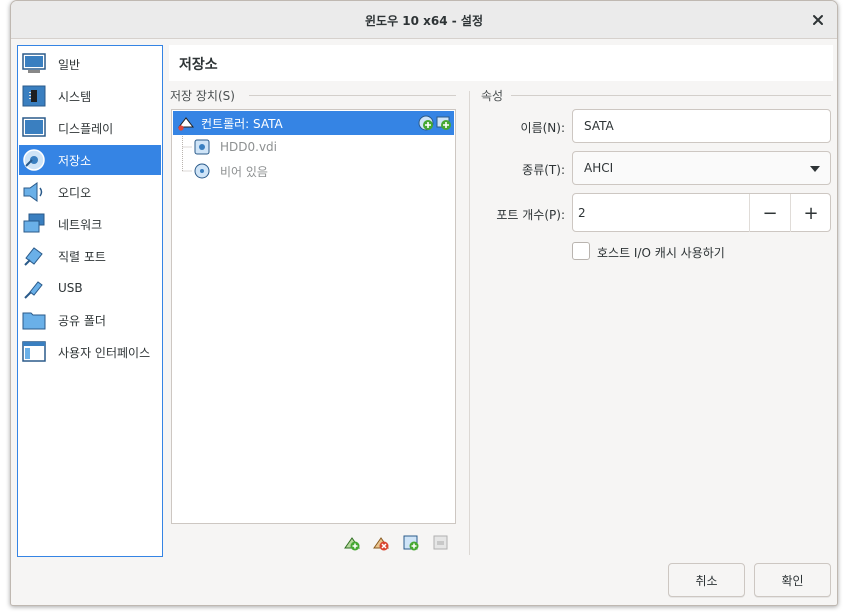 The image size is (848, 614). I want to click on sidebar-item-audio: 오디오, so click(90, 192).